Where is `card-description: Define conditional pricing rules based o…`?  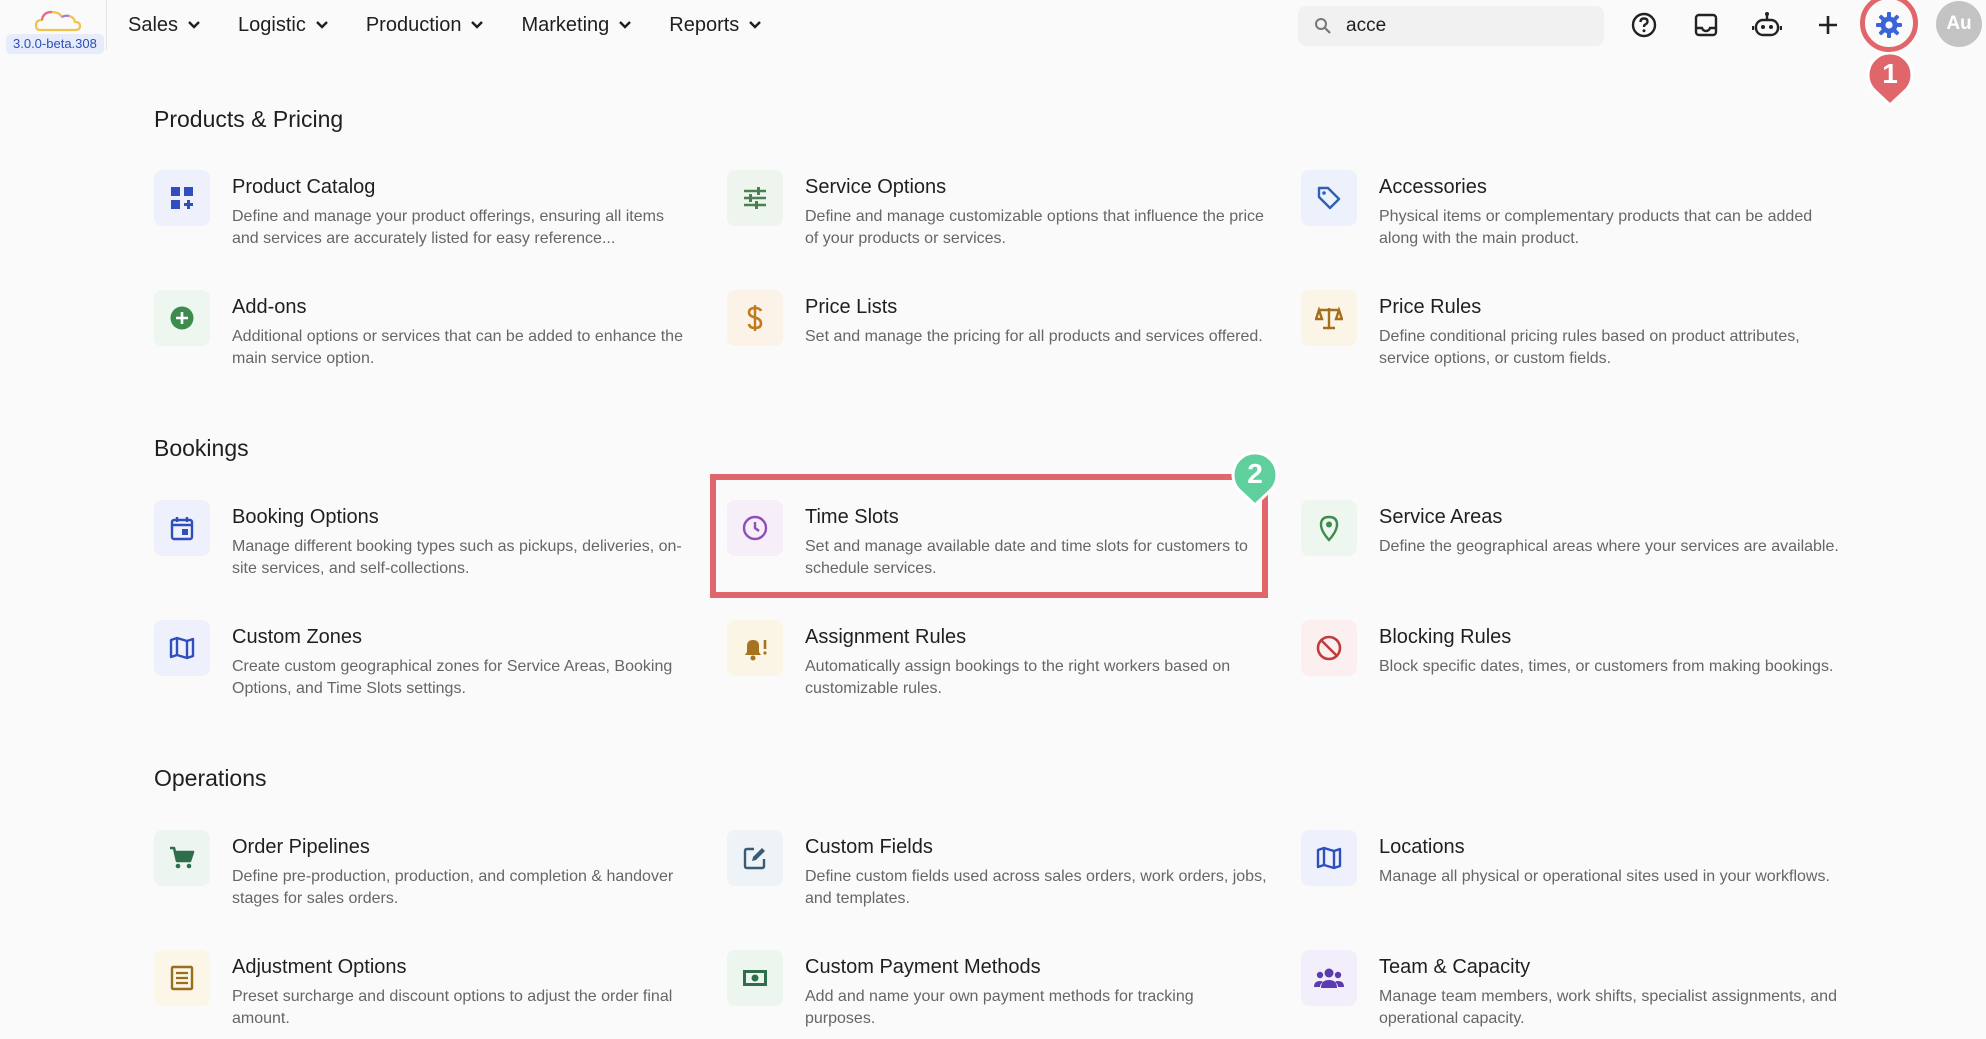 card-description: Define conditional pricing rules based o… is located at coordinates (1589, 347).